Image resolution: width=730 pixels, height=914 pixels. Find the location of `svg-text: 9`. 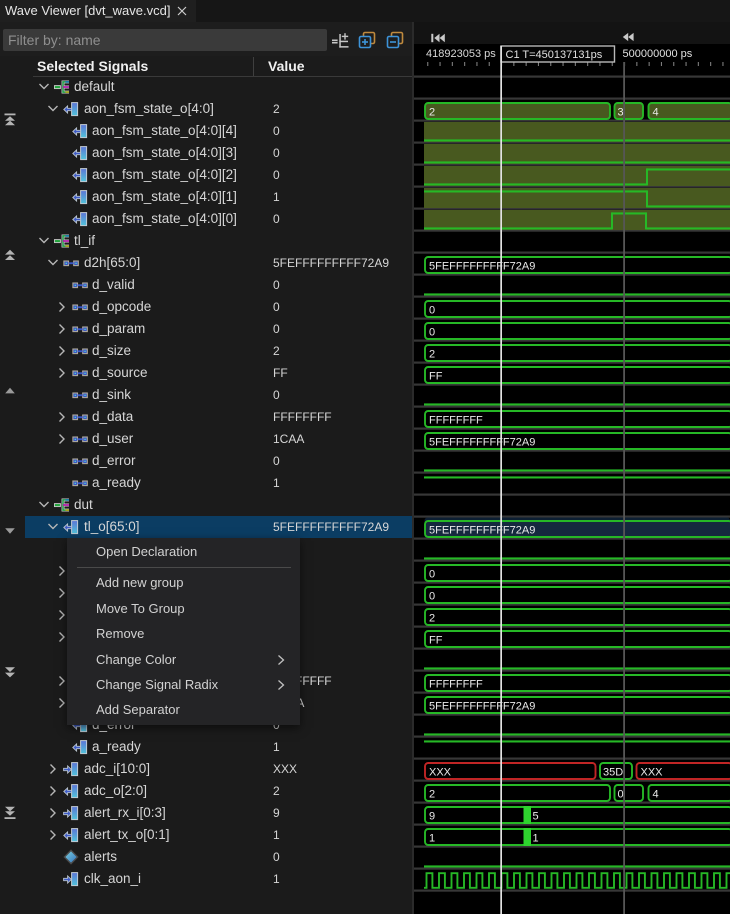

svg-text: 9 is located at coordinates (432, 816).